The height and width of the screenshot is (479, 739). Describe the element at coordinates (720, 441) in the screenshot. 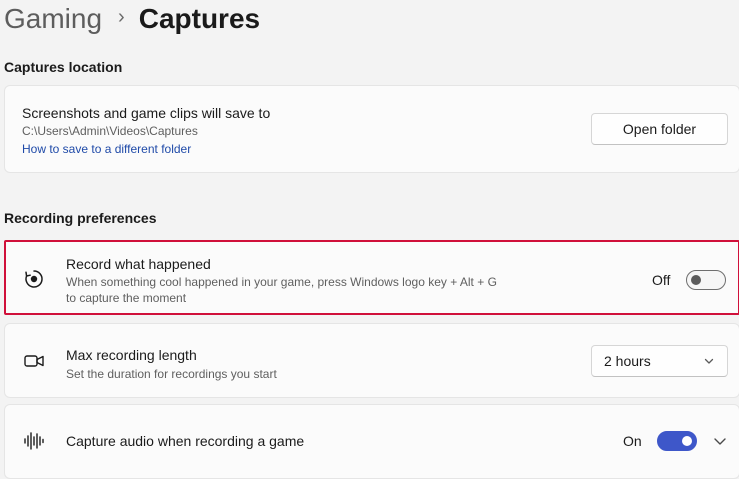

I see `expand-chevron-icon` at that location.